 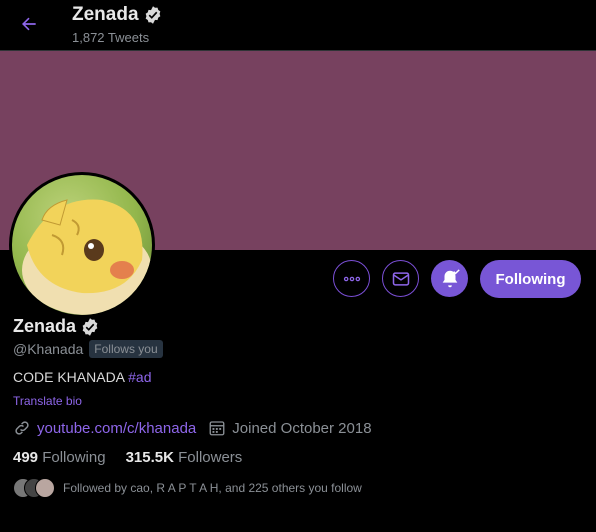 I want to click on avatar-image, so click(x=82, y=245).